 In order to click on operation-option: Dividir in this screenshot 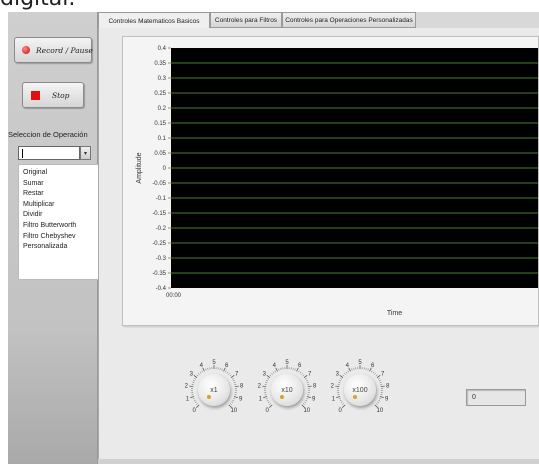, I will do `click(61, 215)`.